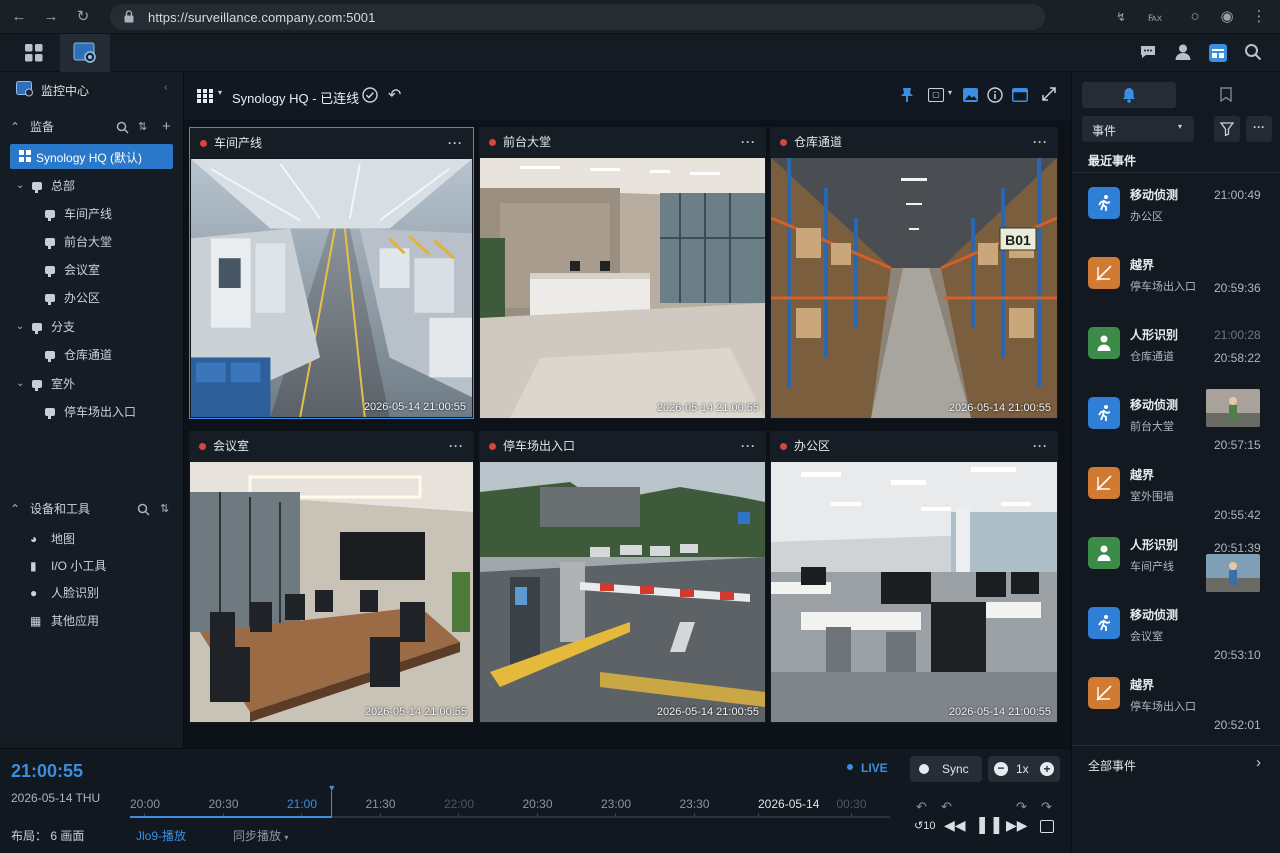  I want to click on camera-list-icon: ▢, so click(936, 95).